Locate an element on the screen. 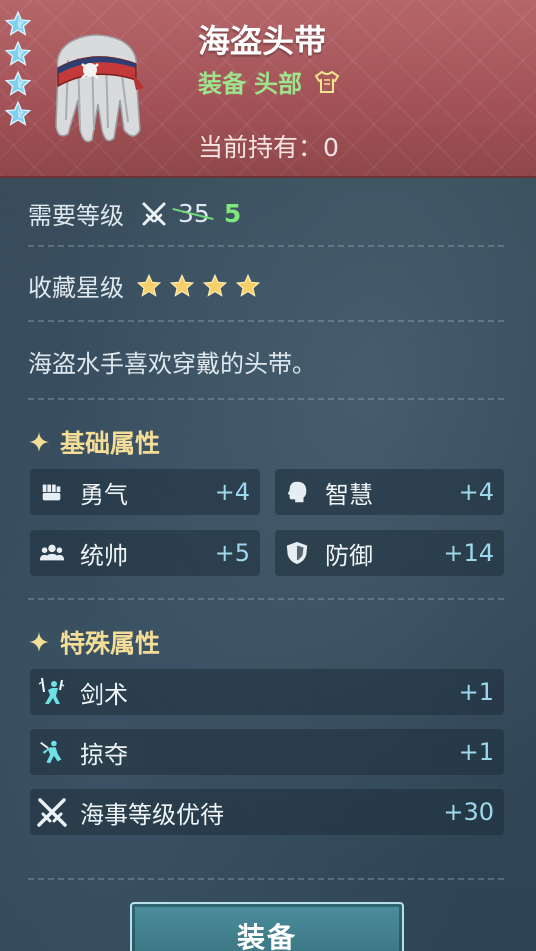 This screenshot has height=951, width=536. equip-button: 装备 is located at coordinates (267, 926).